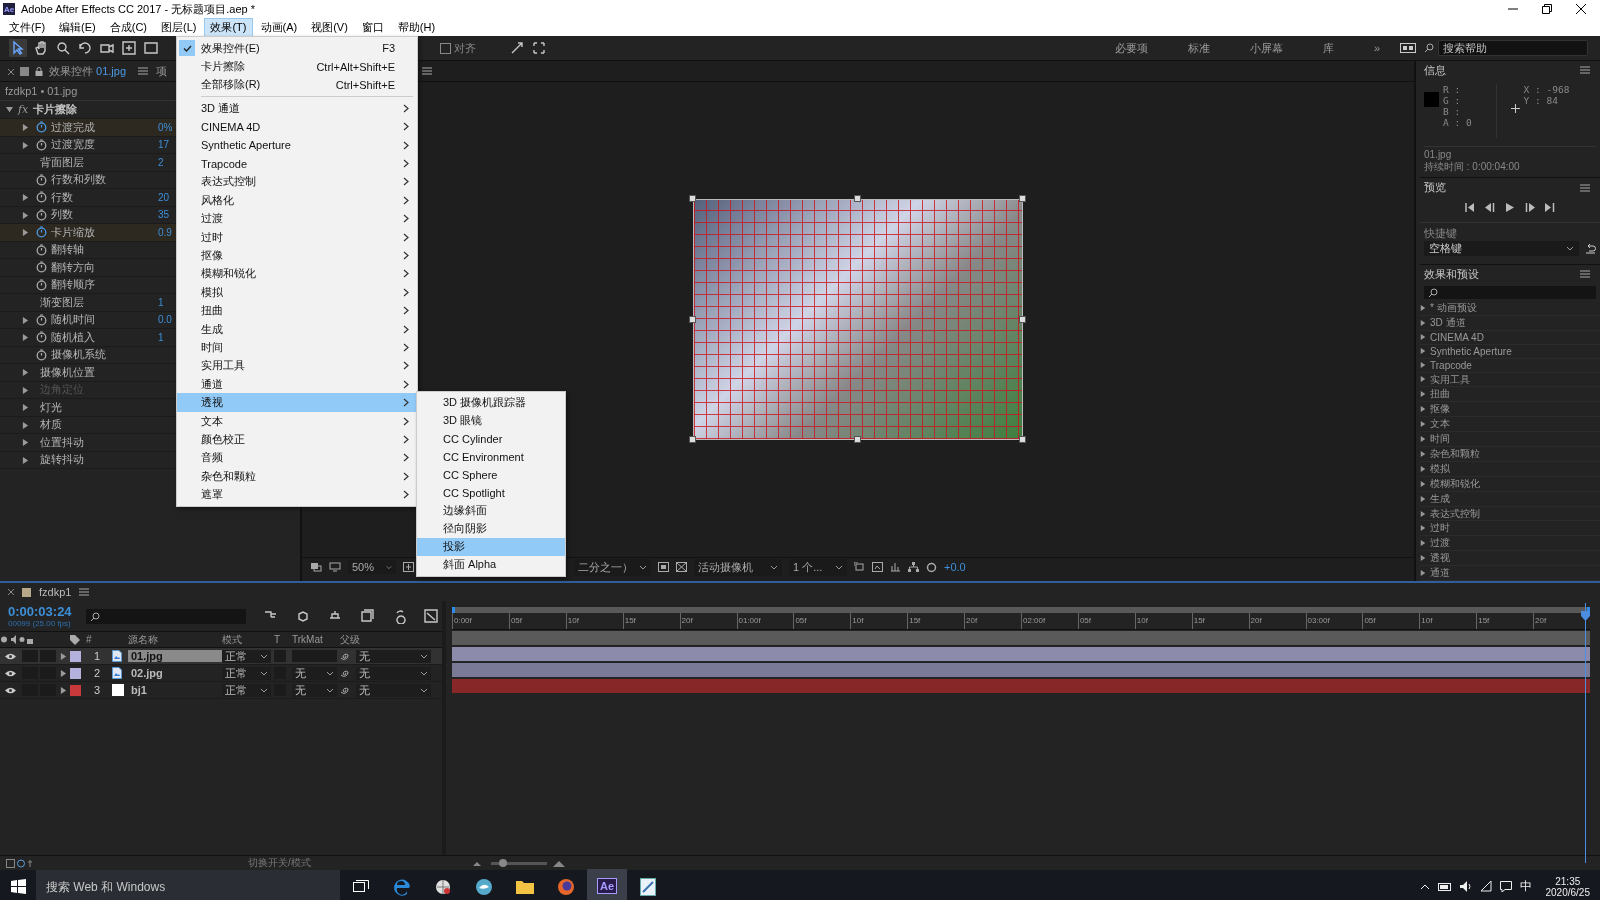  What do you see at coordinates (1198, 48) in the screenshot?
I see `workspace-tab: 标准` at bounding box center [1198, 48].